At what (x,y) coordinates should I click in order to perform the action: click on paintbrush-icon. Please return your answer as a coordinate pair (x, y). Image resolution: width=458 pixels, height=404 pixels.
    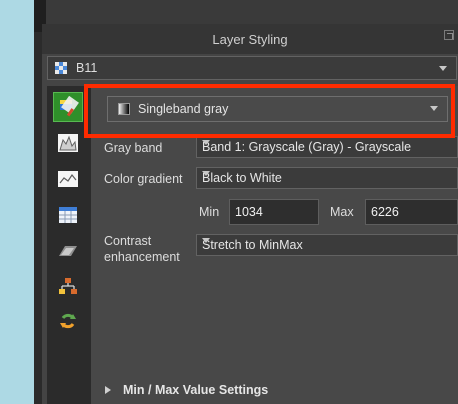
    Looking at the image, I should click on (69, 106).